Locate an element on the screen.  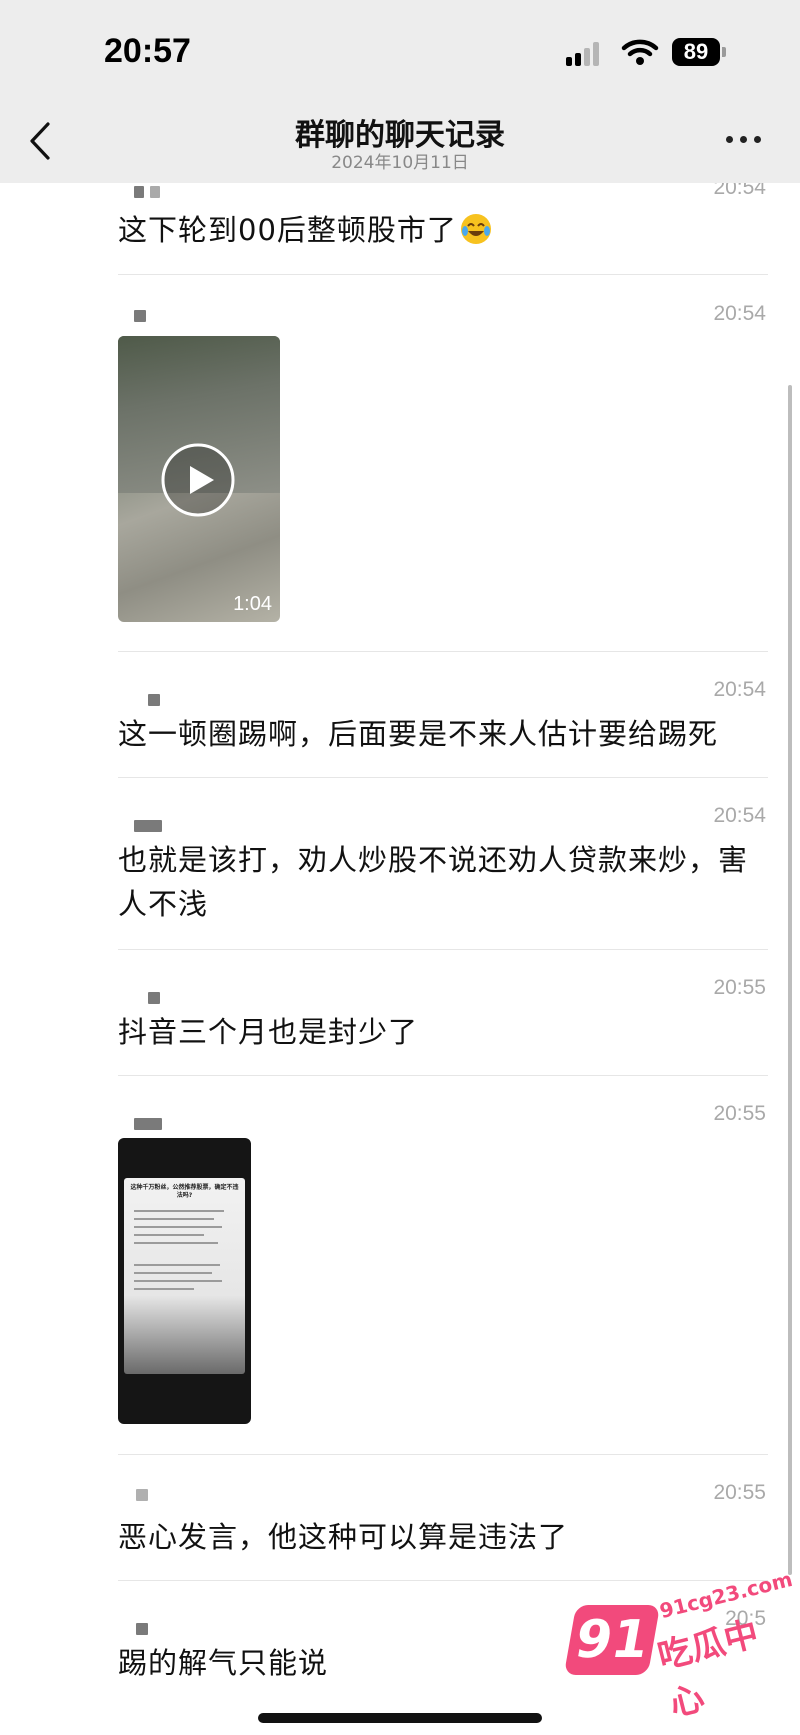
chat-message: 20:55 恶心发言，他这种可以算是违法了 is located at coordinates (400, 1518).